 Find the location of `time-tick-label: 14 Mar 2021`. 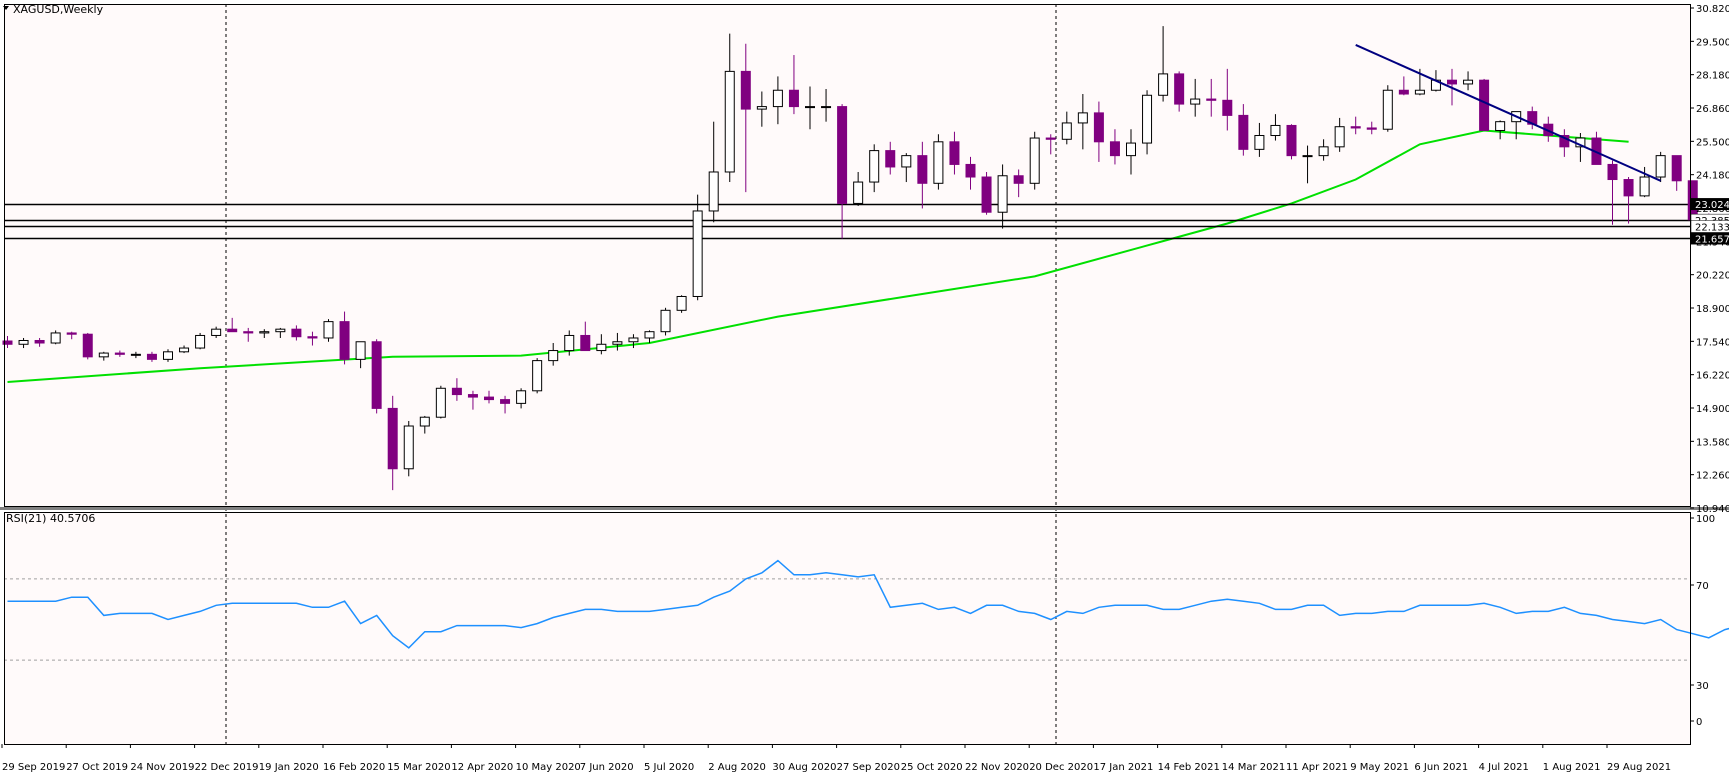

time-tick-label: 14 Mar 2021 is located at coordinates (1253, 767).